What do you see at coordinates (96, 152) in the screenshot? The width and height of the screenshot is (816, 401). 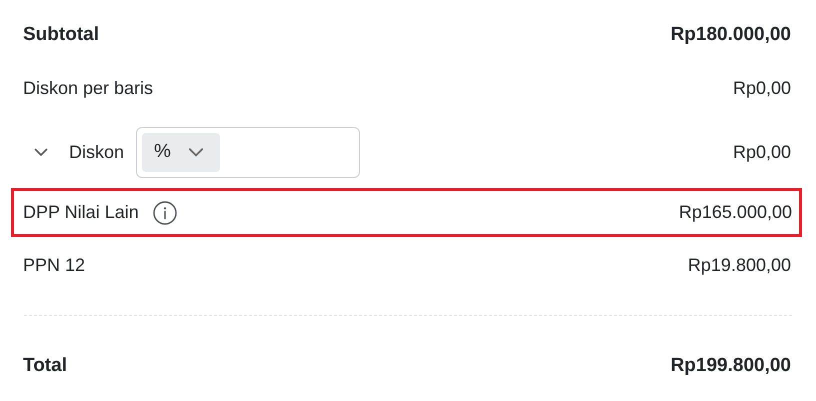 I see `row-label: Diskon` at bounding box center [96, 152].